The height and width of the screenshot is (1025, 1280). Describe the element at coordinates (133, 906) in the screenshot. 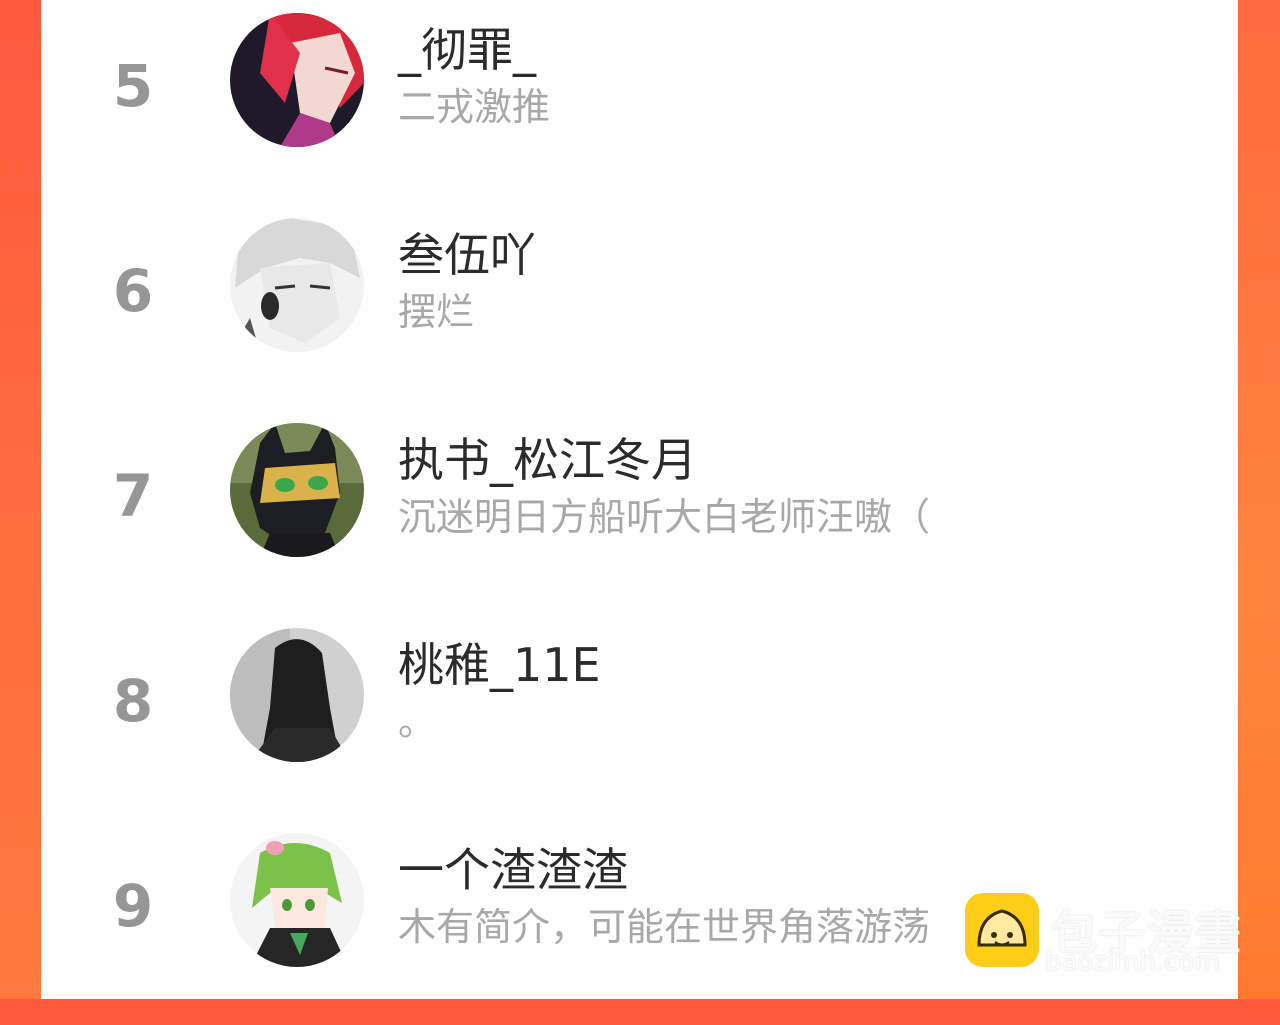

I see `rank-number: 9` at that location.